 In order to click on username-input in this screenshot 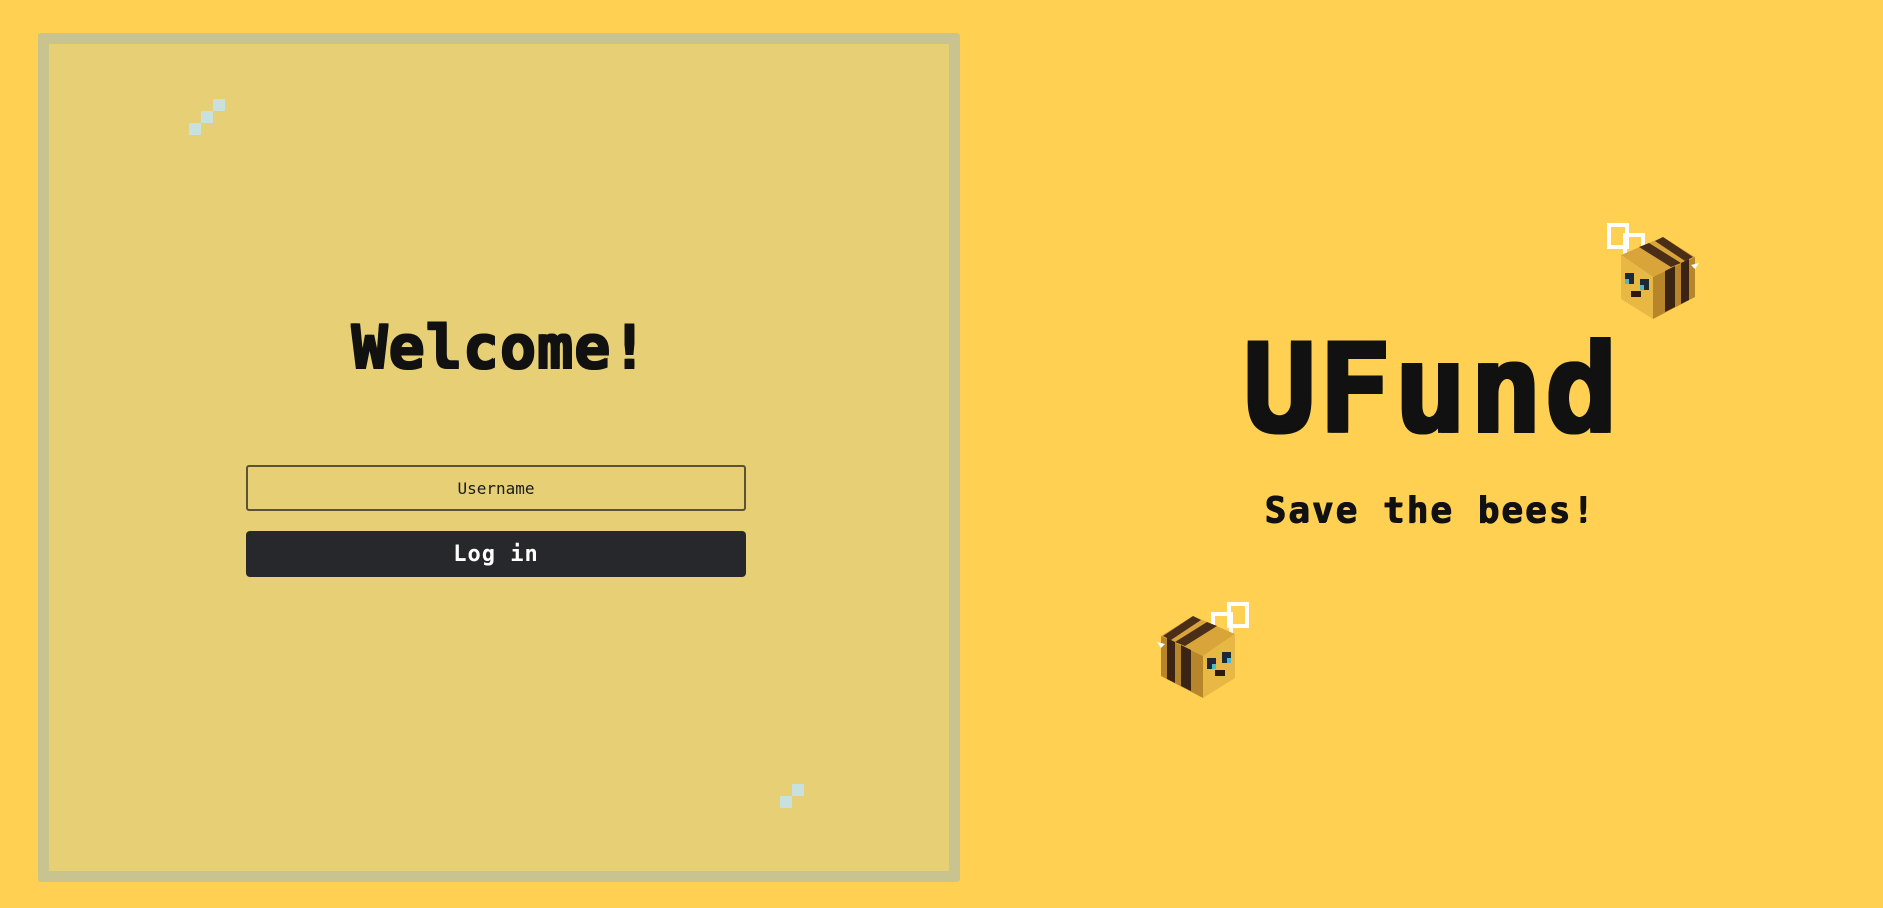, I will do `click(496, 488)`.